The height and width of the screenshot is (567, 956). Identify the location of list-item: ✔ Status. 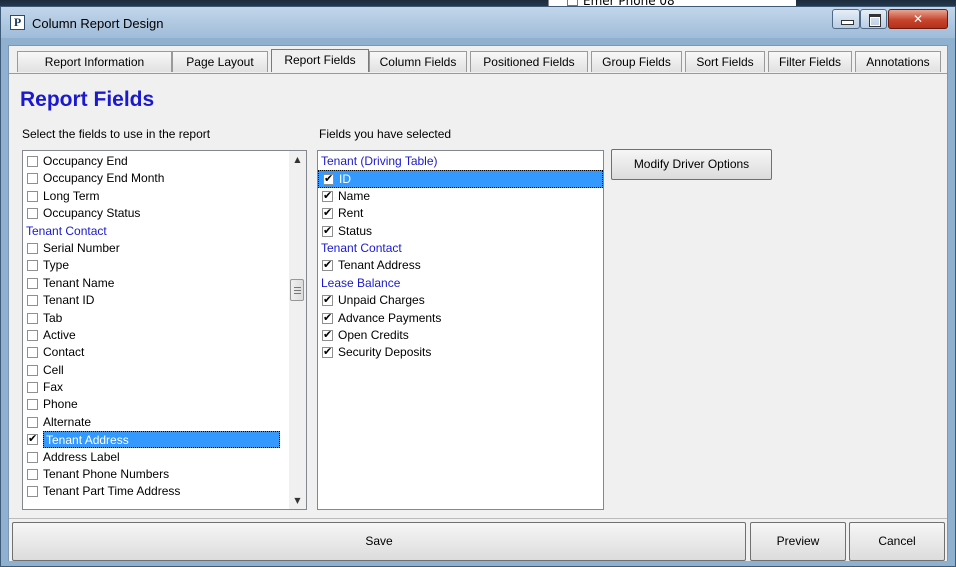
(460, 231).